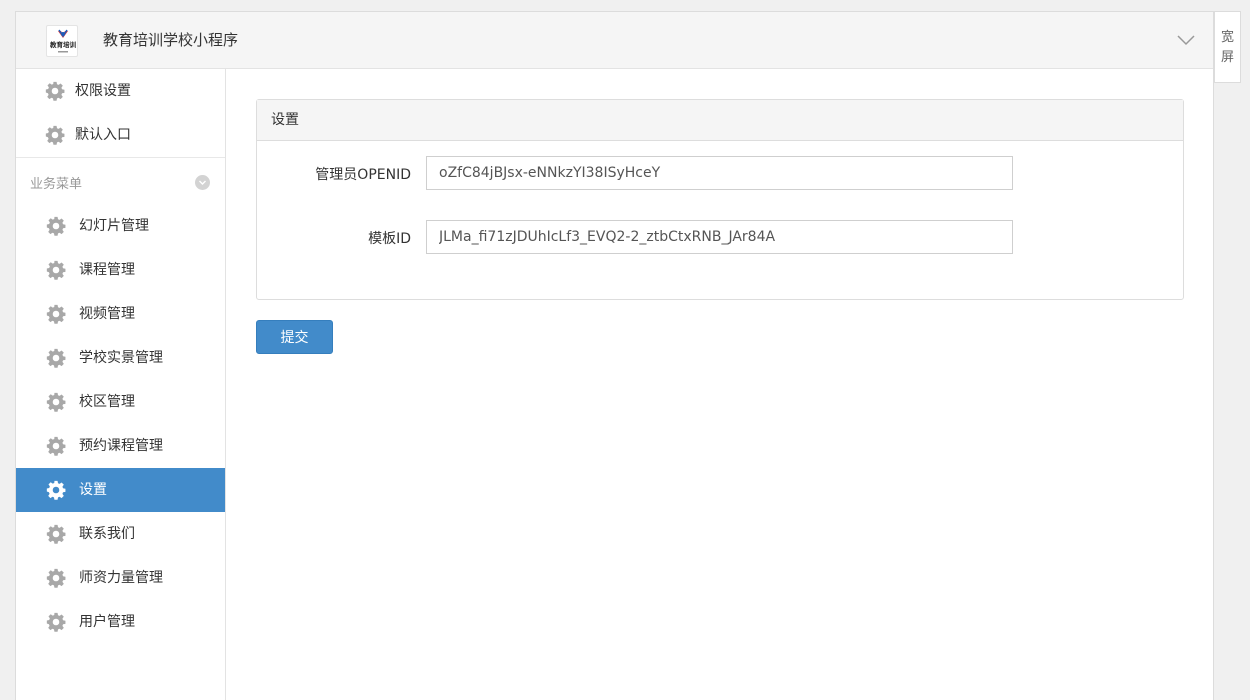 This screenshot has width=1250, height=700. I want to click on sidebar-item-teachers: 师资力量管理, so click(120, 578).